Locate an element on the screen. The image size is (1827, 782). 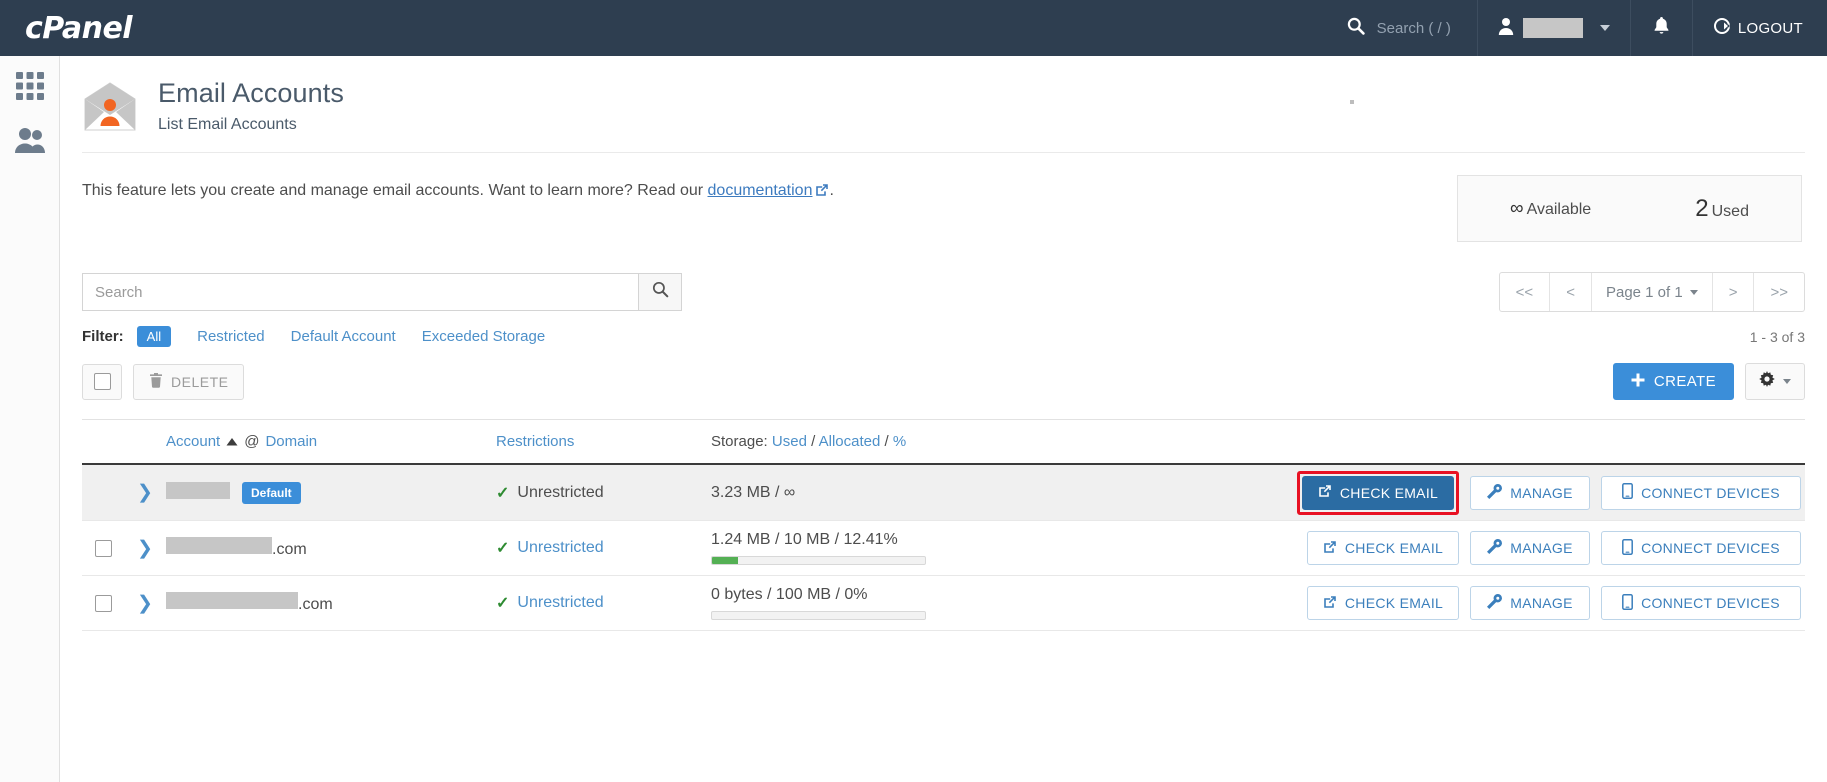
topbar-right-group: Search ( / ) LOGOUT is located at coordinates (1574, 28).